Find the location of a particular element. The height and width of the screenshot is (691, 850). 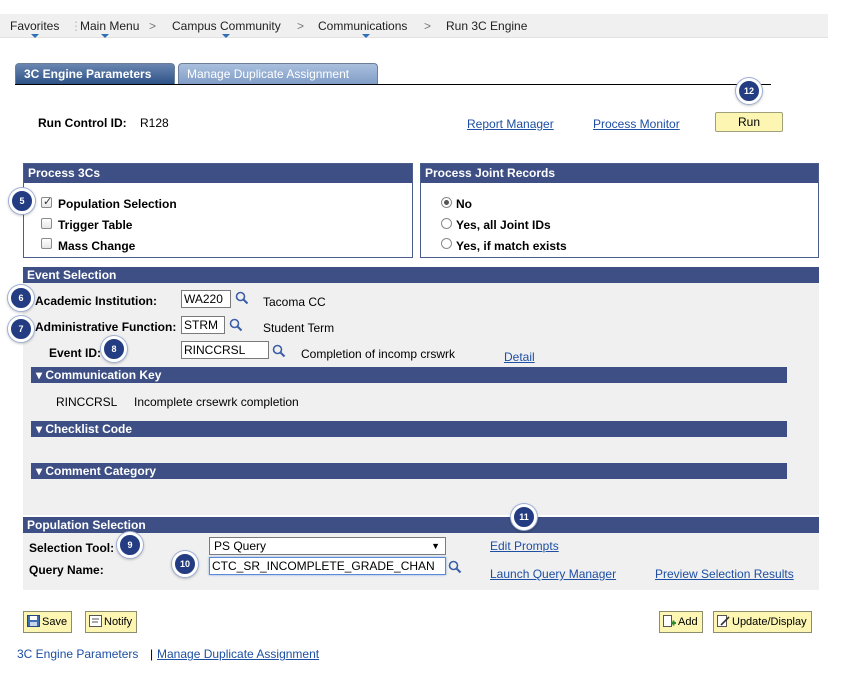

admin-function-label: Administrative Function: is located at coordinates (106, 327).